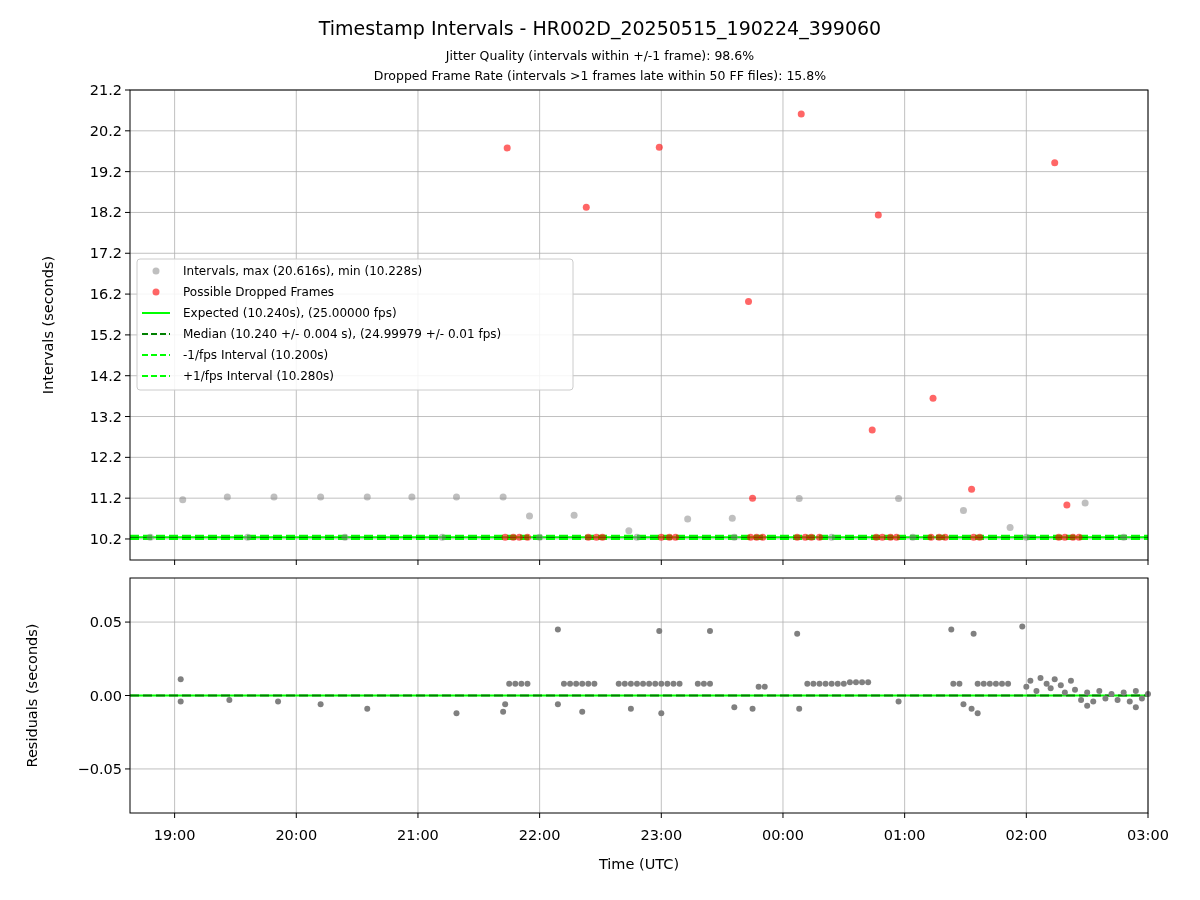 This screenshot has width=1200, height=900. Describe the element at coordinates (105, 539) in the screenshot. I see `tick-label: 10.2` at that location.